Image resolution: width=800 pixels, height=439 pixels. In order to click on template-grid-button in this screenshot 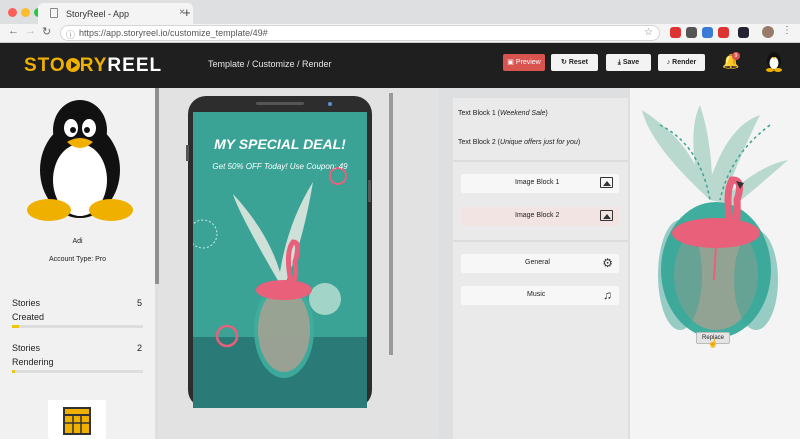, I will do `click(77, 419)`.